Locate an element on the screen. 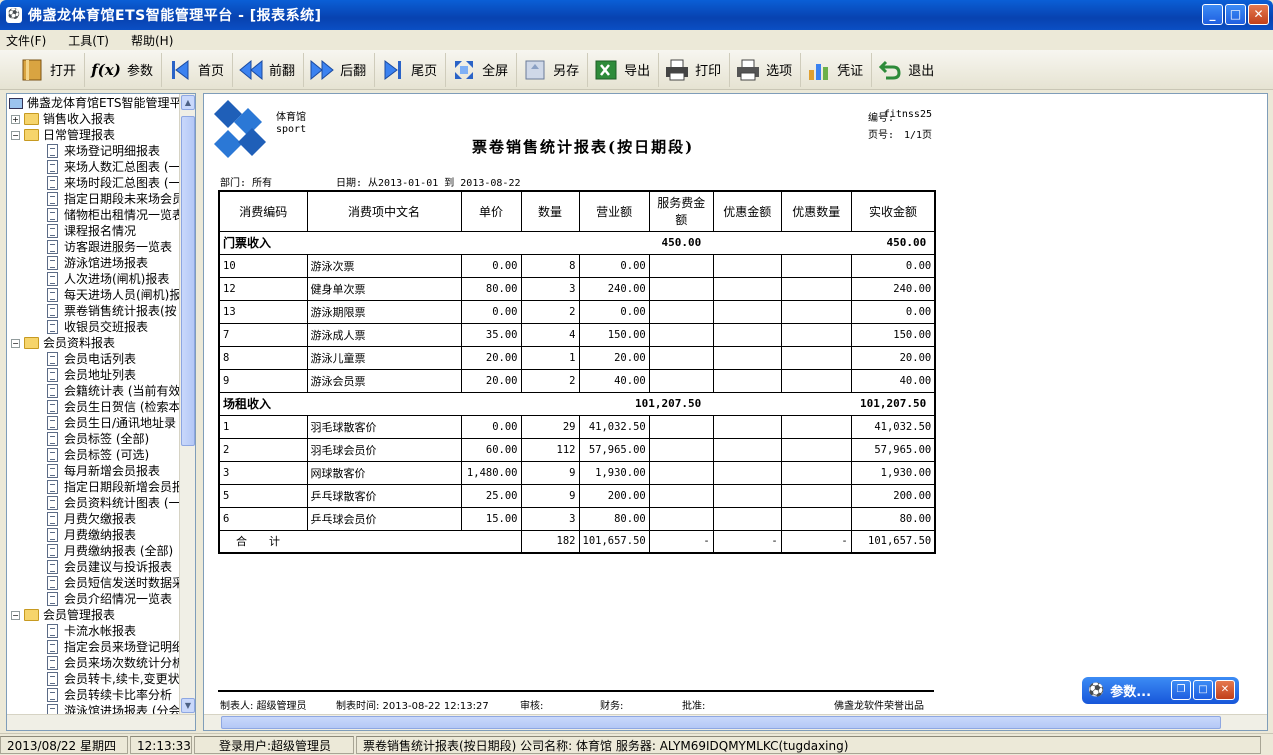 The image size is (1273, 755). code-cell: 8 is located at coordinates (263, 357).